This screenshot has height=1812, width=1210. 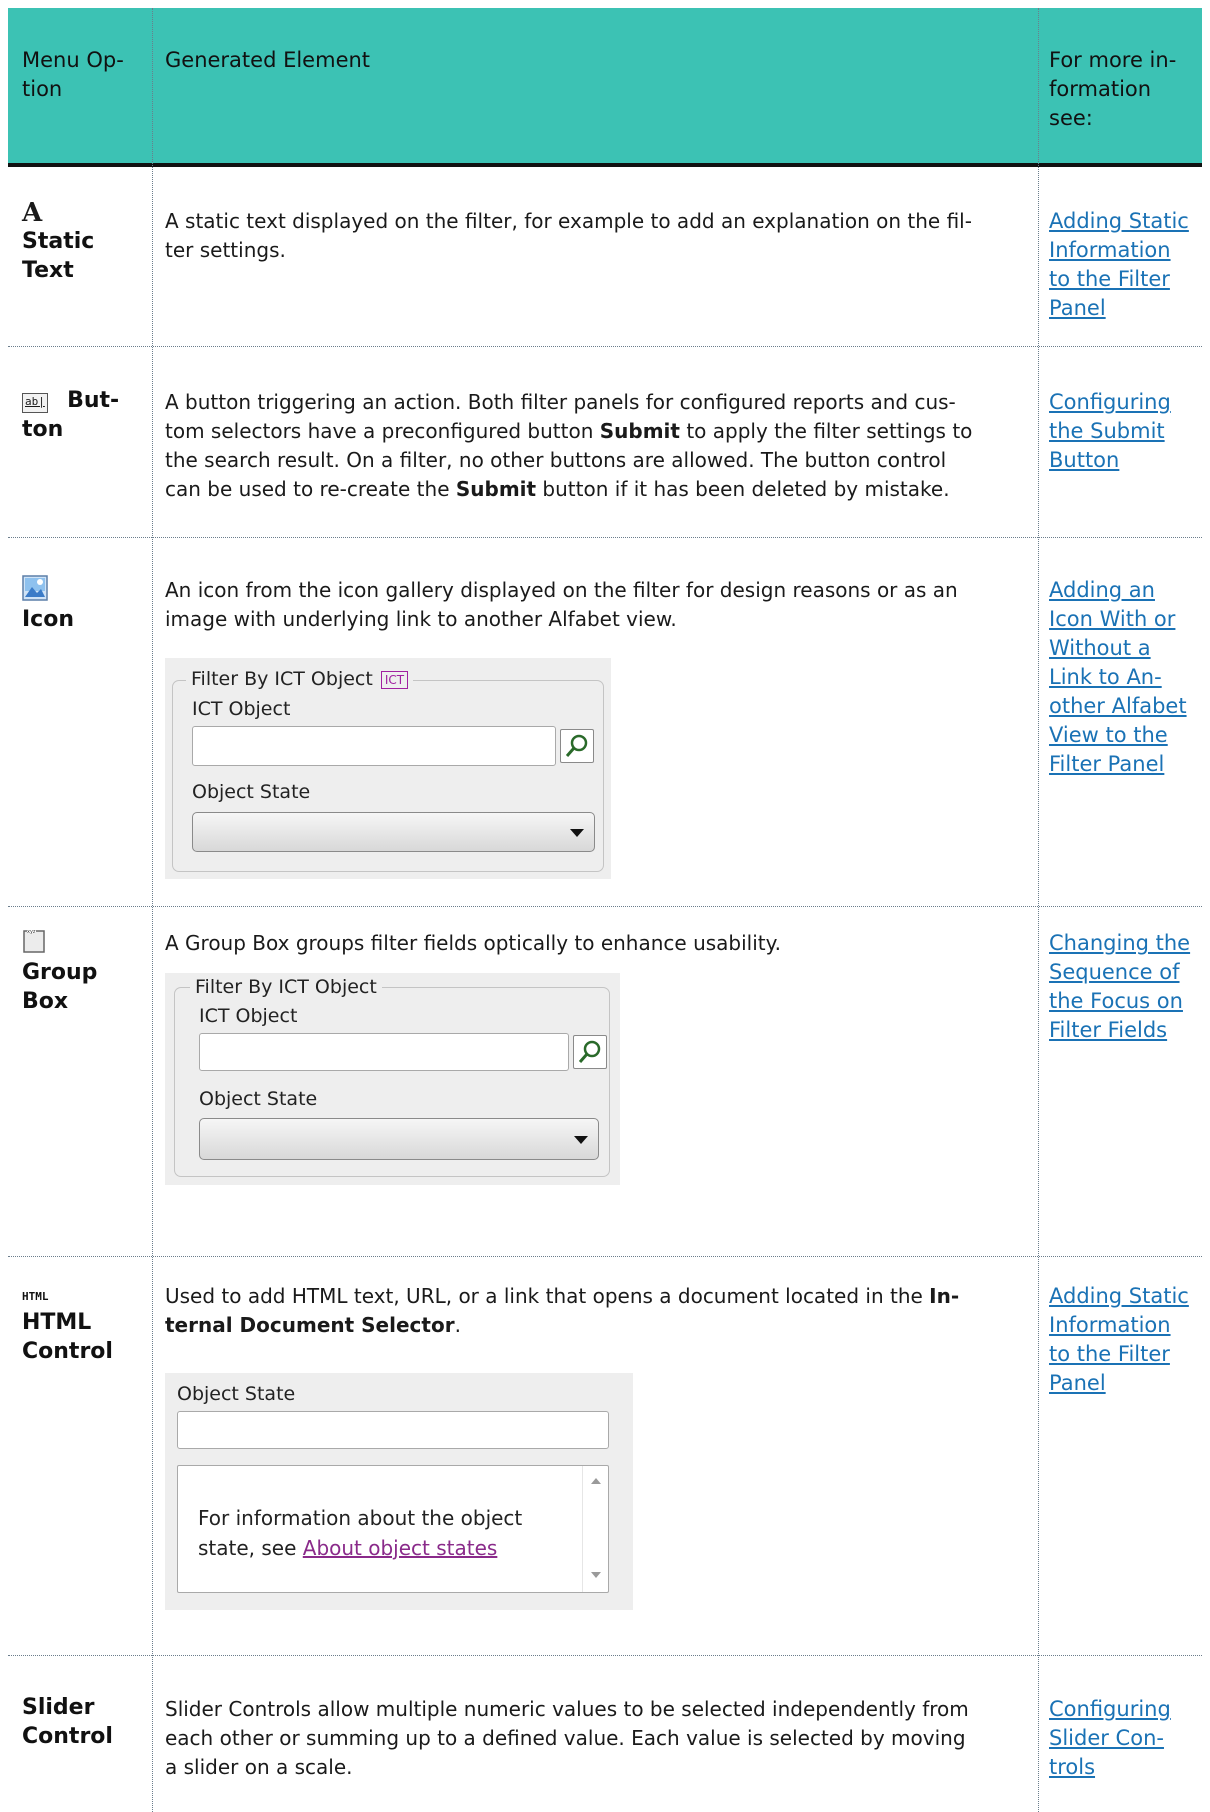 I want to click on link-line: trols, so click(x=1124, y=1767).